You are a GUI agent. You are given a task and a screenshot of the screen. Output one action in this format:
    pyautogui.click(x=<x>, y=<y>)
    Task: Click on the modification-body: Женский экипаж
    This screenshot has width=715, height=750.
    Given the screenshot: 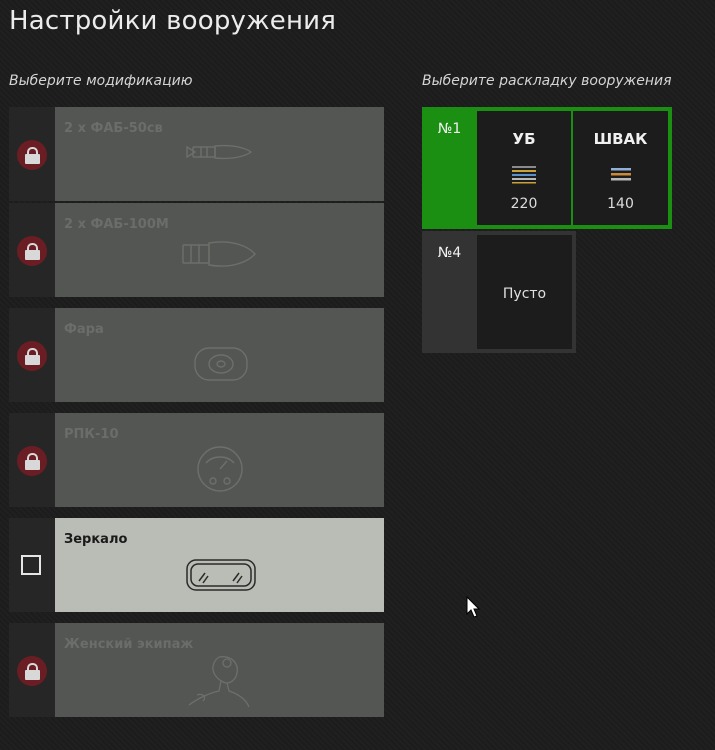 What is the action you would take?
    pyautogui.click(x=219, y=670)
    